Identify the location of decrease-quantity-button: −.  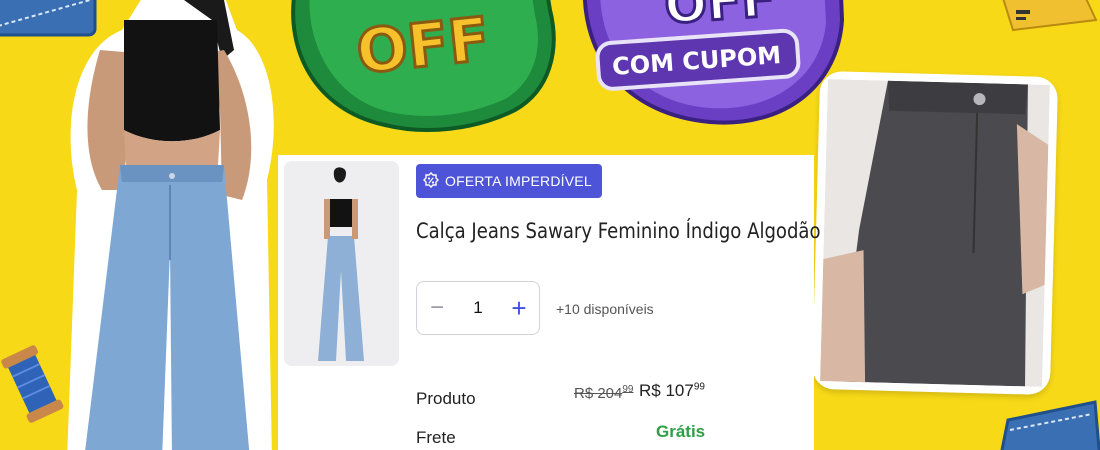
(437, 308).